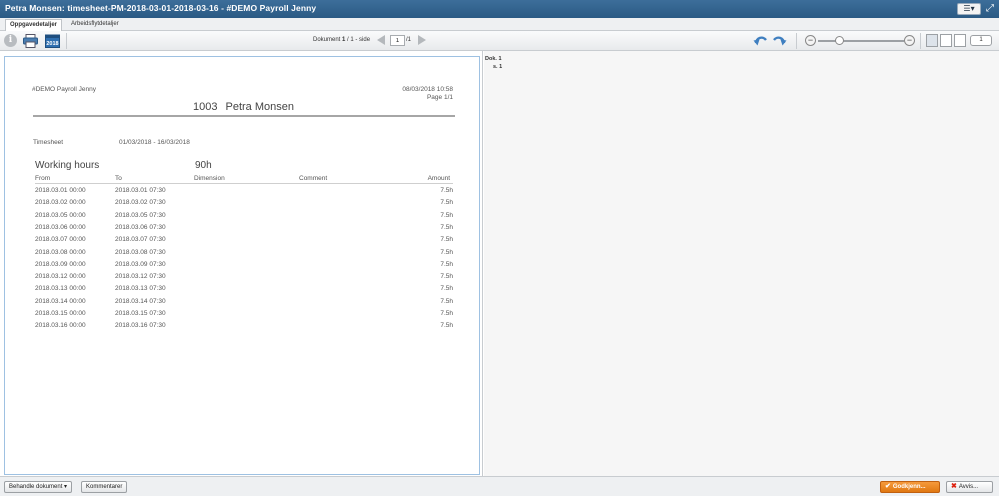 Image resolution: width=999 pixels, height=496 pixels. Describe the element at coordinates (381, 40) in the screenshot. I see `previous-page-icon` at that location.